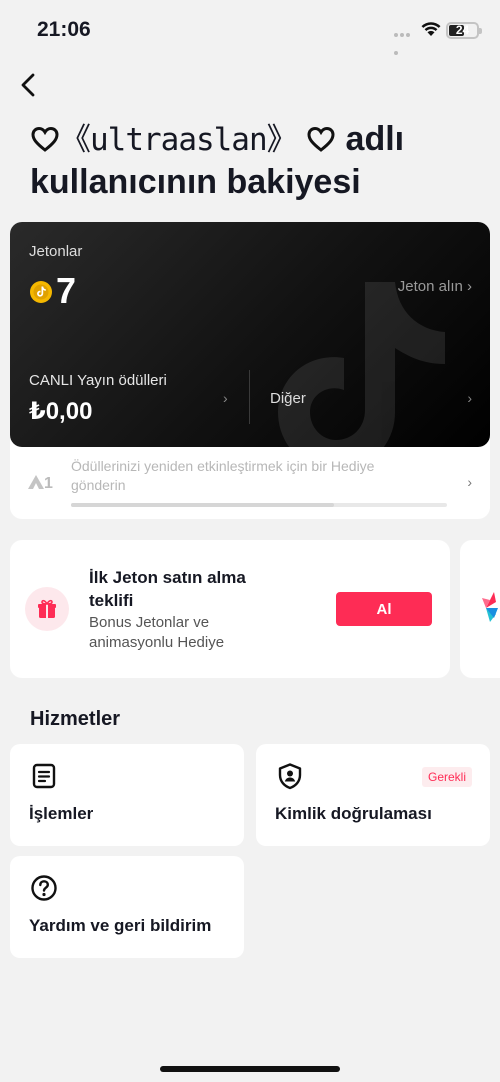 Image resolution: width=500 pixels, height=1082 pixels. Describe the element at coordinates (179, 140) in the screenshot. I see `title-username: ultraaslan` at that location.